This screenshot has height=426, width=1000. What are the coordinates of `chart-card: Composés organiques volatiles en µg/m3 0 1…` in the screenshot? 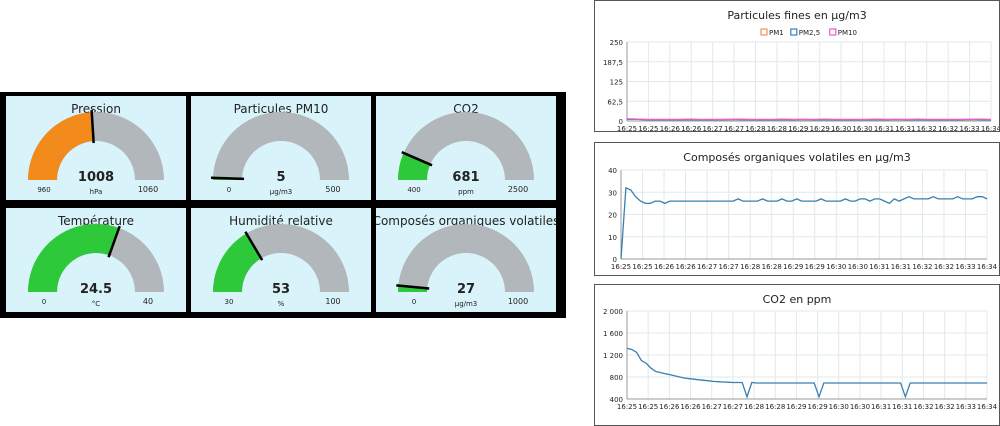 It's located at (797, 209).